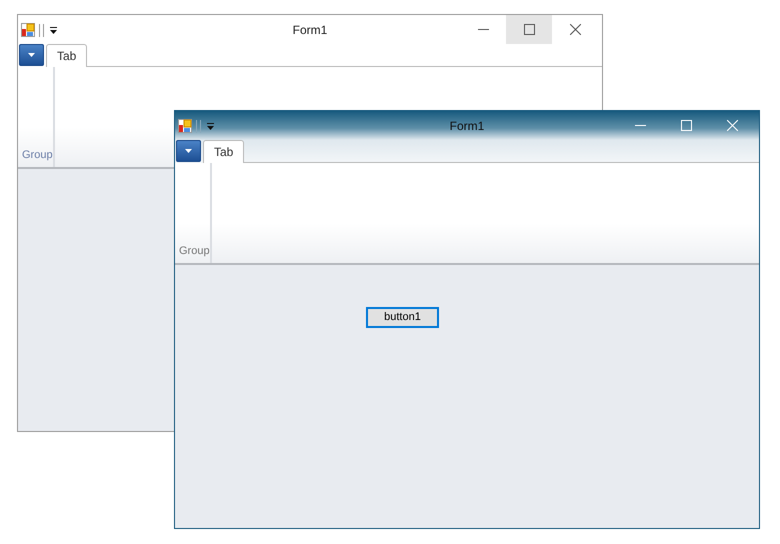  I want to click on maximize-button, so click(529, 29).